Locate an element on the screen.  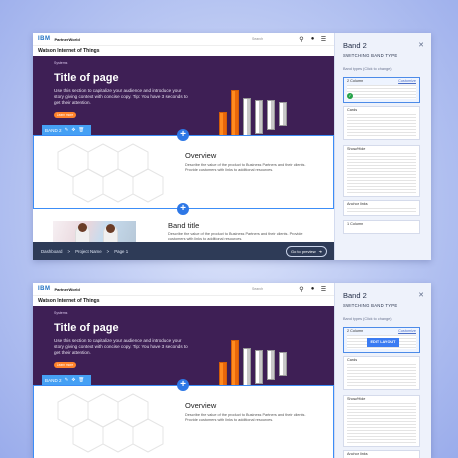
go-to-preview-button: Go to preview ➜ is located at coordinates (306, 251).